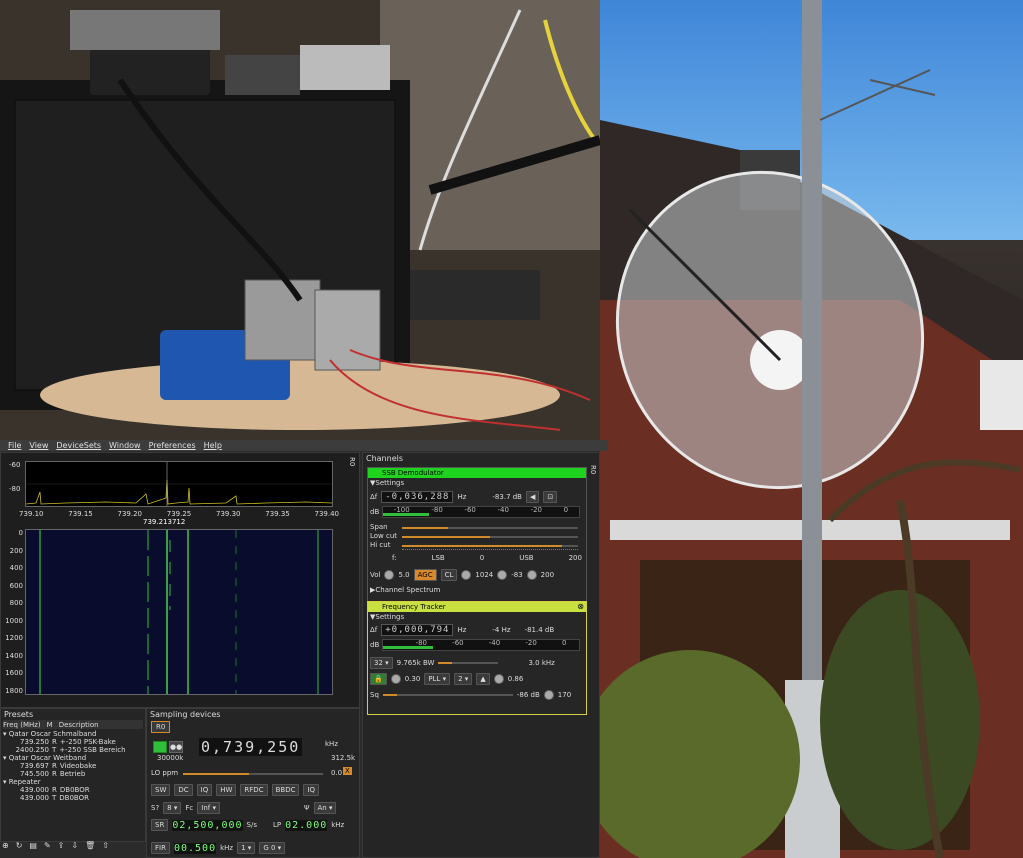  Describe the element at coordinates (183, 790) in the screenshot. I see `toggle-dc: DC` at that location.